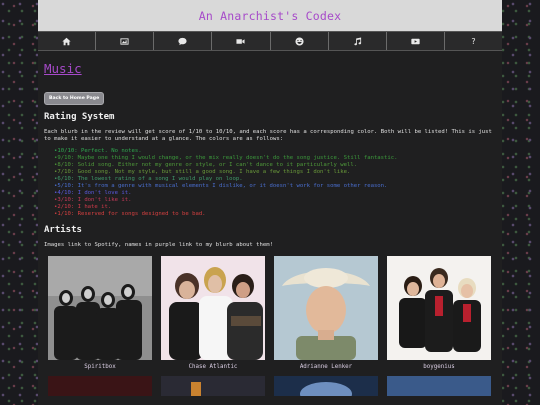 Image resolution: width=540 pixels, height=405 pixels. I want to click on site-title: An Anarchist's Codex, so click(270, 15).